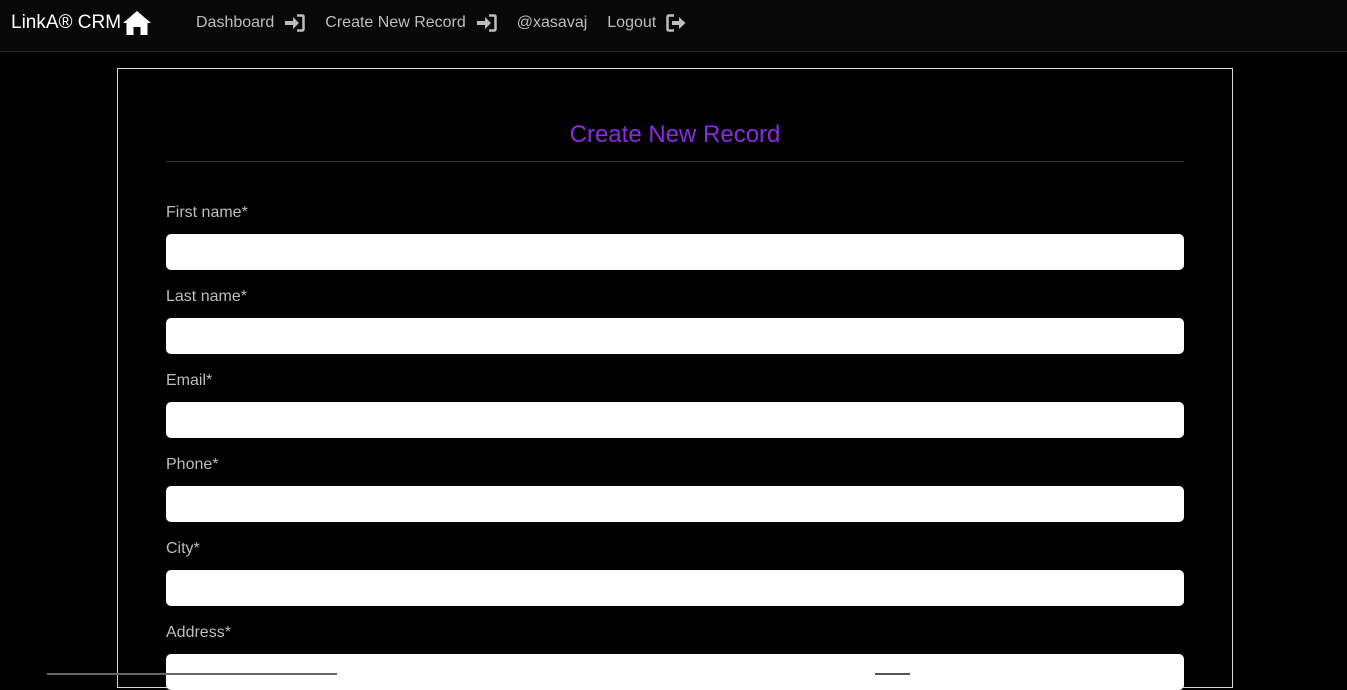 The width and height of the screenshot is (1347, 690). I want to click on brand-name: LinkA® CRM, so click(66, 22).